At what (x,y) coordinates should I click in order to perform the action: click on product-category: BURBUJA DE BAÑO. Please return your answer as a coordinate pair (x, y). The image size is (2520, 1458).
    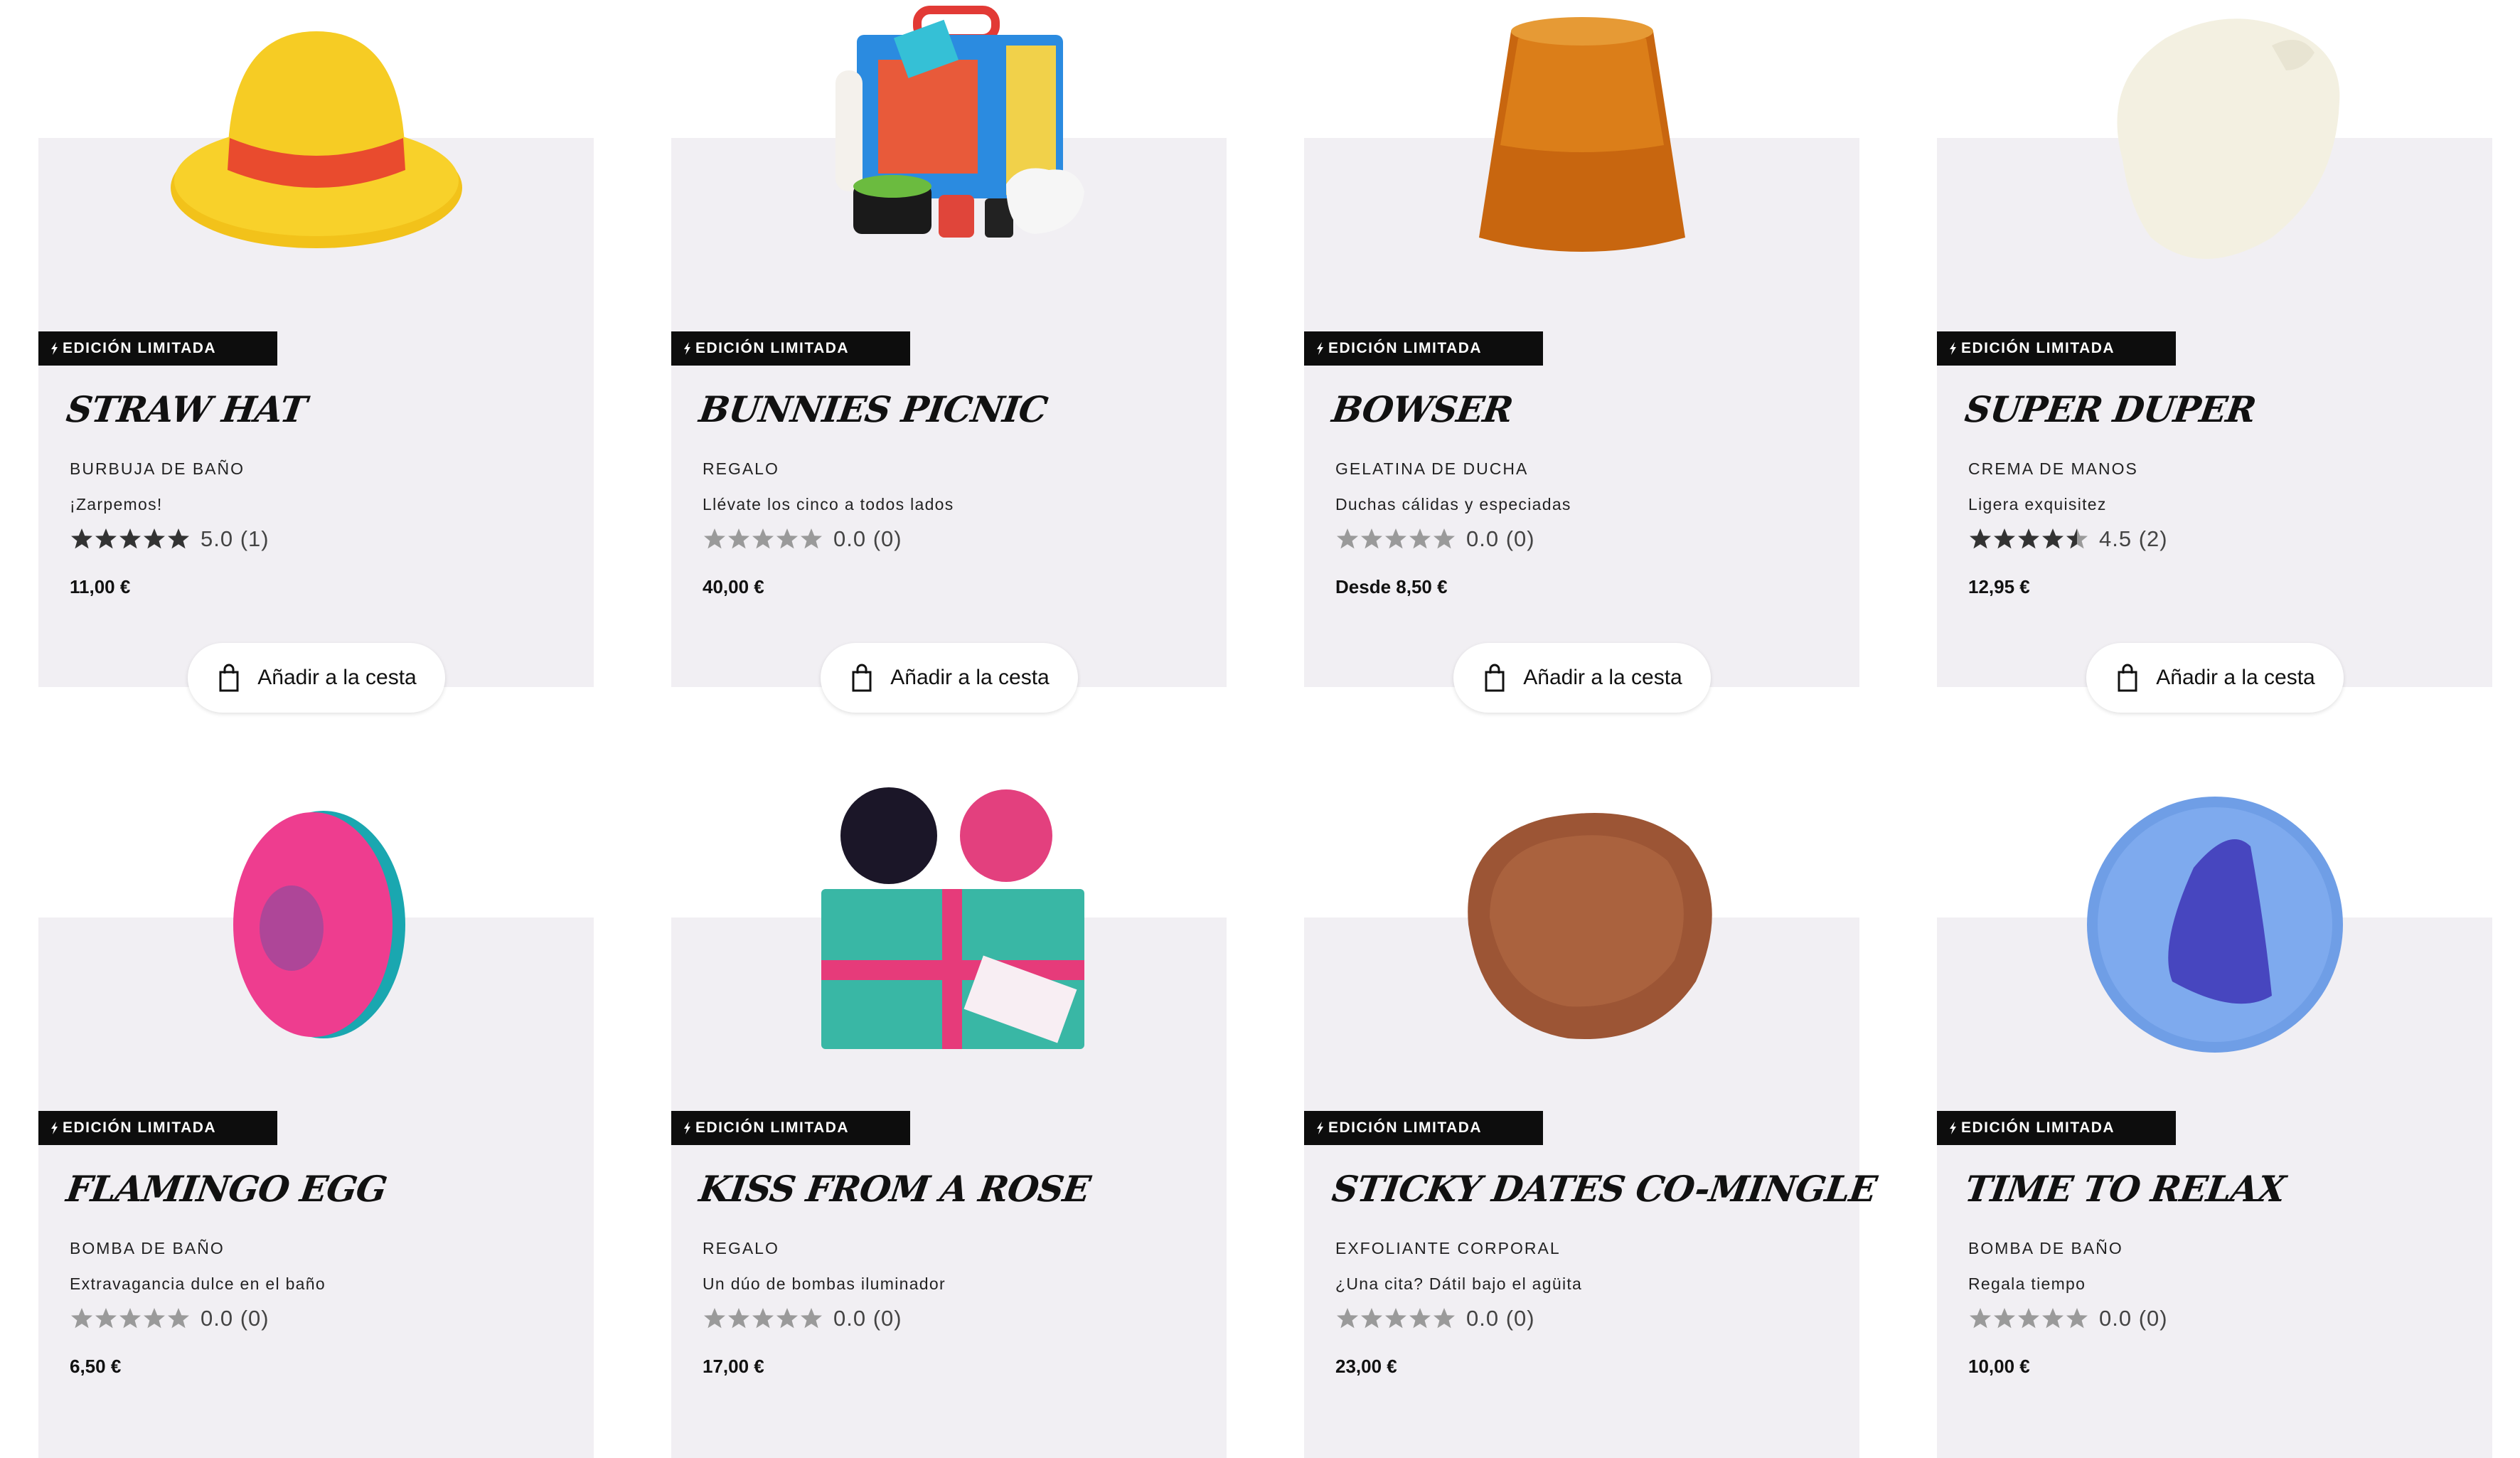
    Looking at the image, I should click on (157, 468).